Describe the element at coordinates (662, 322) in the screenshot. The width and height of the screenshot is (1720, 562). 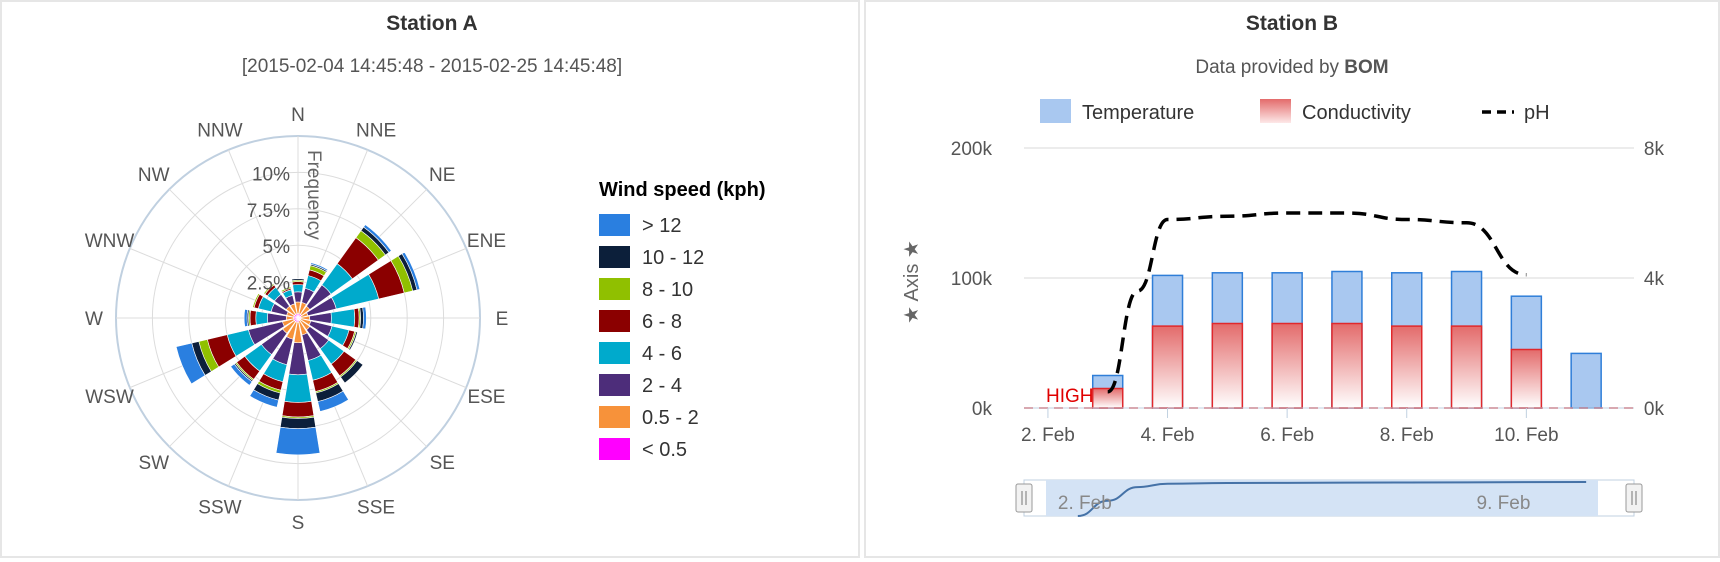
I see `legend-item-6-8: 6 - 8` at that location.